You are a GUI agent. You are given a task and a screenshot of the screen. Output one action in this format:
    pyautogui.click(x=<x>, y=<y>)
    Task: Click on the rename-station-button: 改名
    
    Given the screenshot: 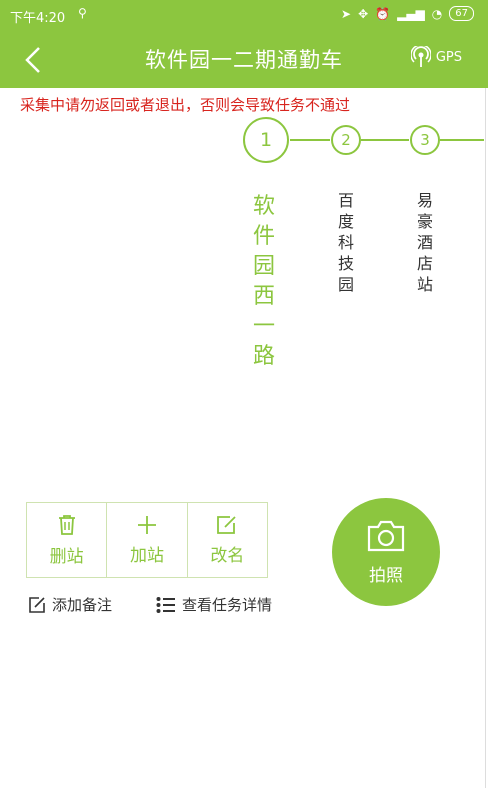 What is the action you would take?
    pyautogui.click(x=227, y=540)
    